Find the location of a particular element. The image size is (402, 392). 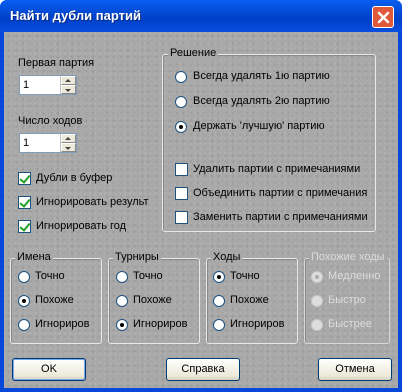

ignore-year-label: Игнорировать год is located at coordinates (81, 226).